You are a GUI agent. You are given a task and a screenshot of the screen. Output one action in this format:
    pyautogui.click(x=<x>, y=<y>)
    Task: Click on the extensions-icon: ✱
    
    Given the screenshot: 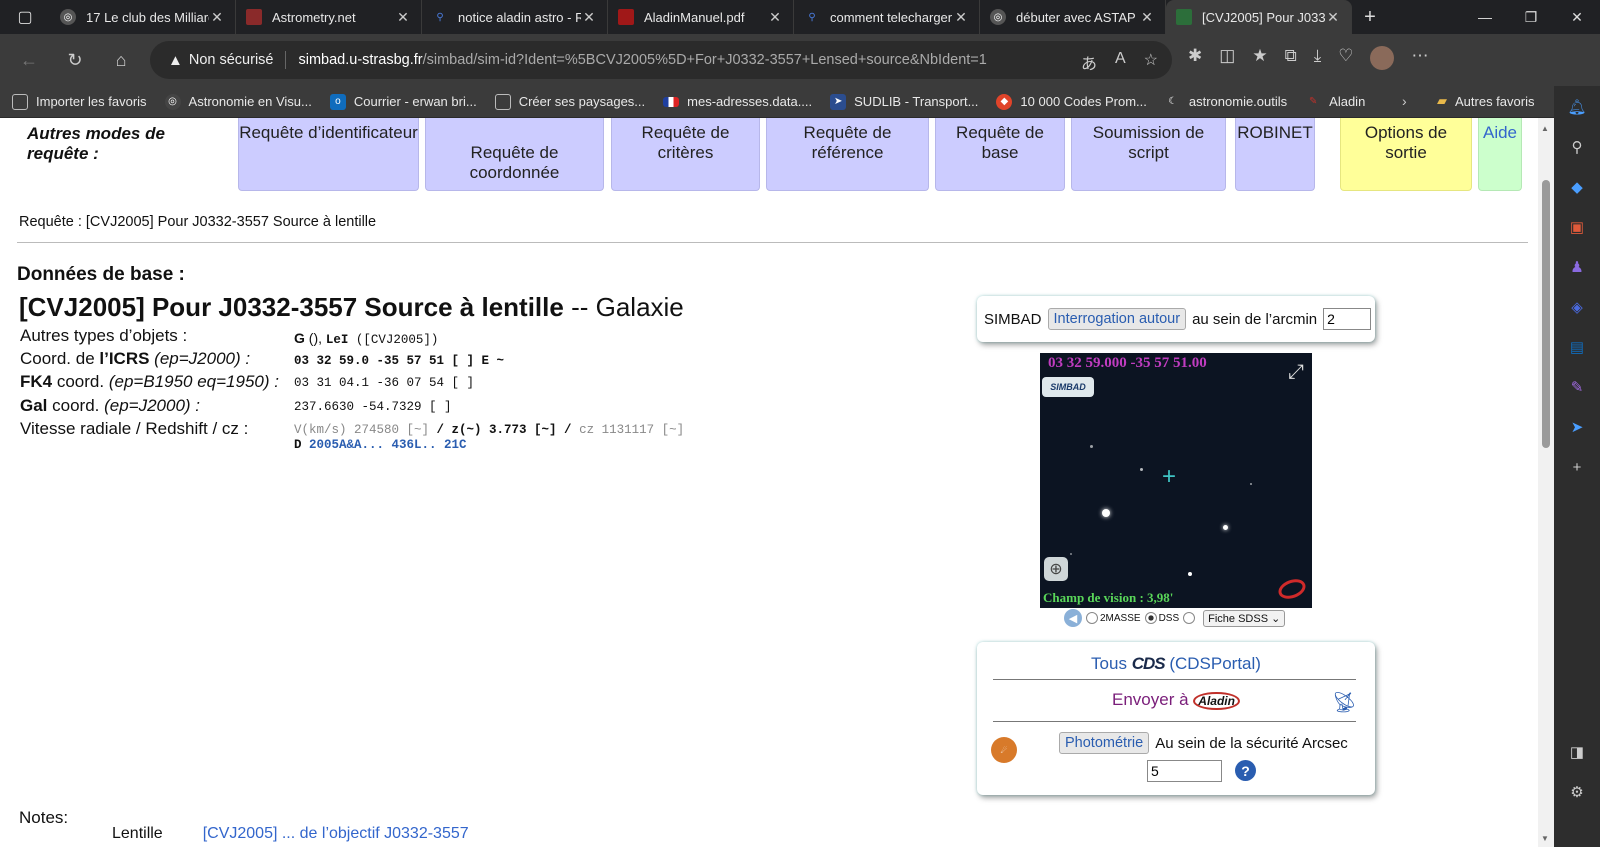 What is the action you would take?
    pyautogui.click(x=1195, y=58)
    